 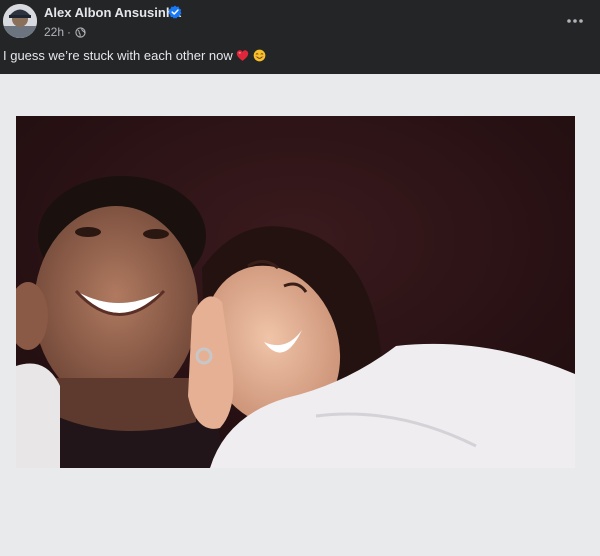 I want to click on globe-icon, so click(x=80, y=32).